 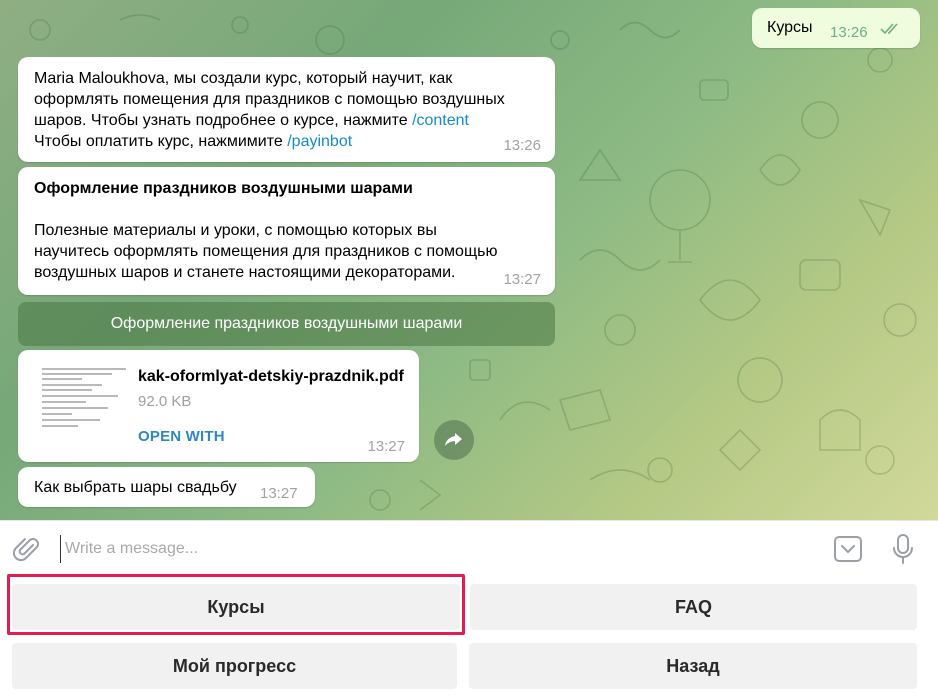 I want to click on keyboard-button-faq: FAQ, so click(x=693, y=607).